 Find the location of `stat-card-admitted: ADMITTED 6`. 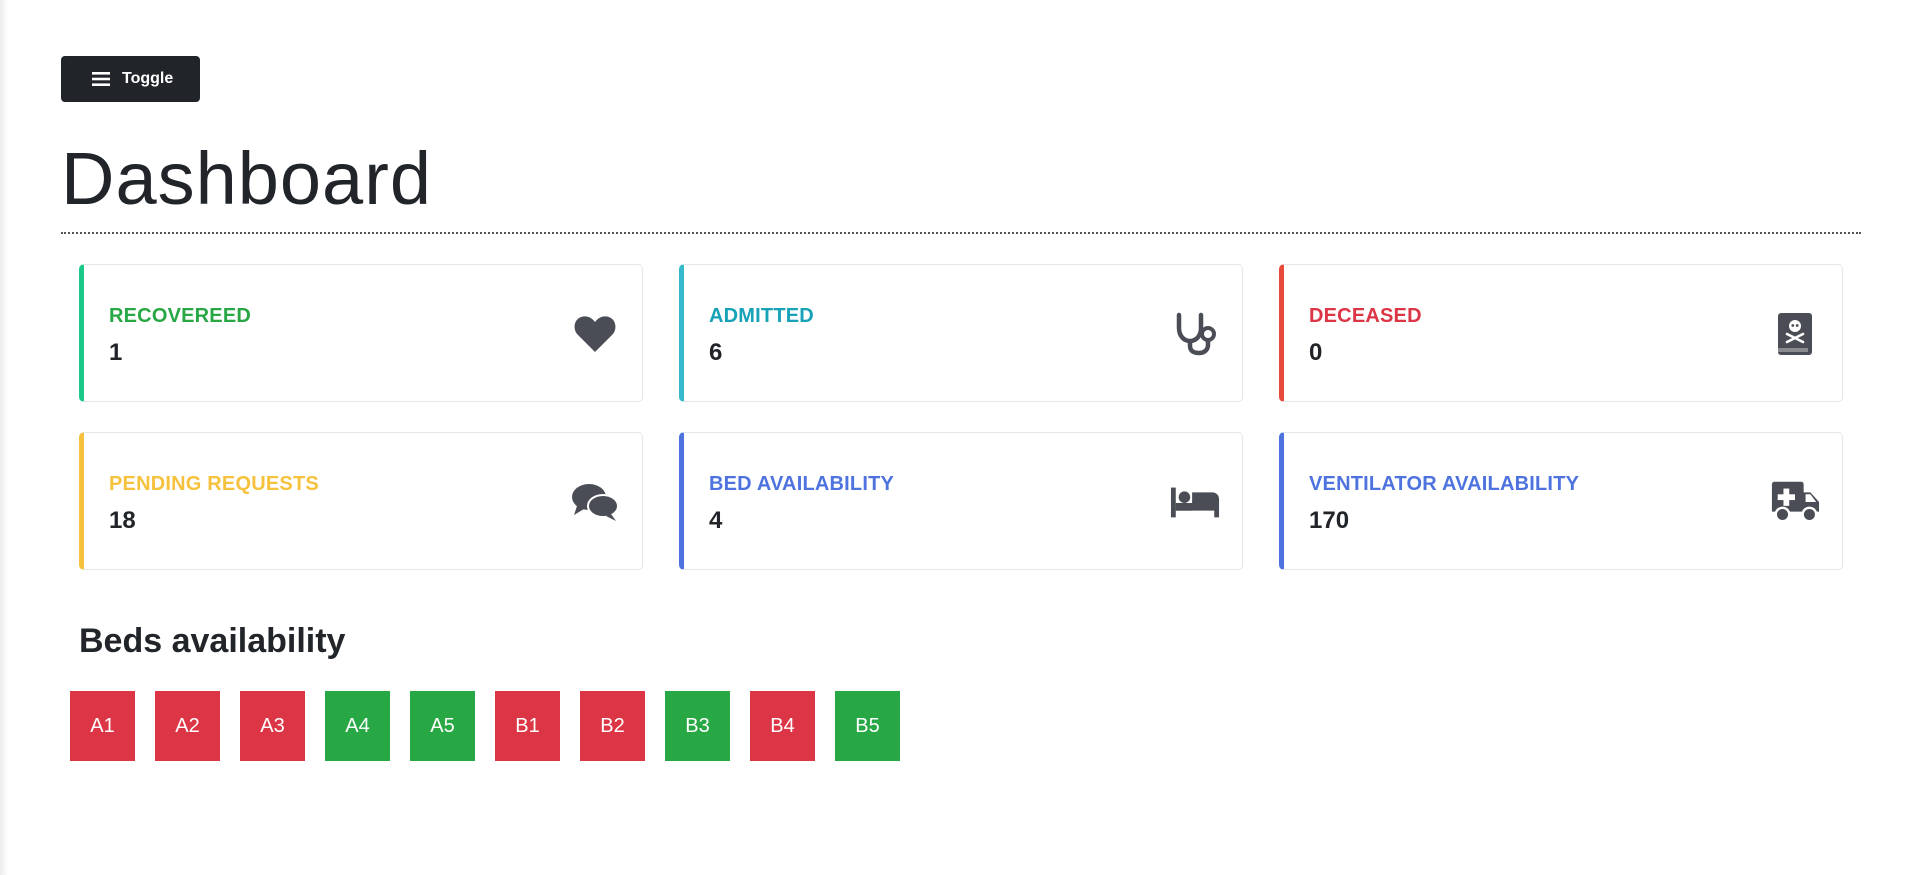

stat-card-admitted: ADMITTED 6 is located at coordinates (961, 333).